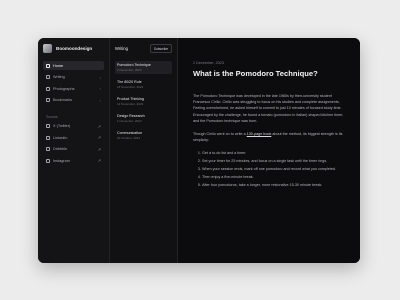 Image resolution: width=400 pixels, height=300 pixels. What do you see at coordinates (62, 100) in the screenshot?
I see `sidebar-item-label: Bookmarks` at bounding box center [62, 100].